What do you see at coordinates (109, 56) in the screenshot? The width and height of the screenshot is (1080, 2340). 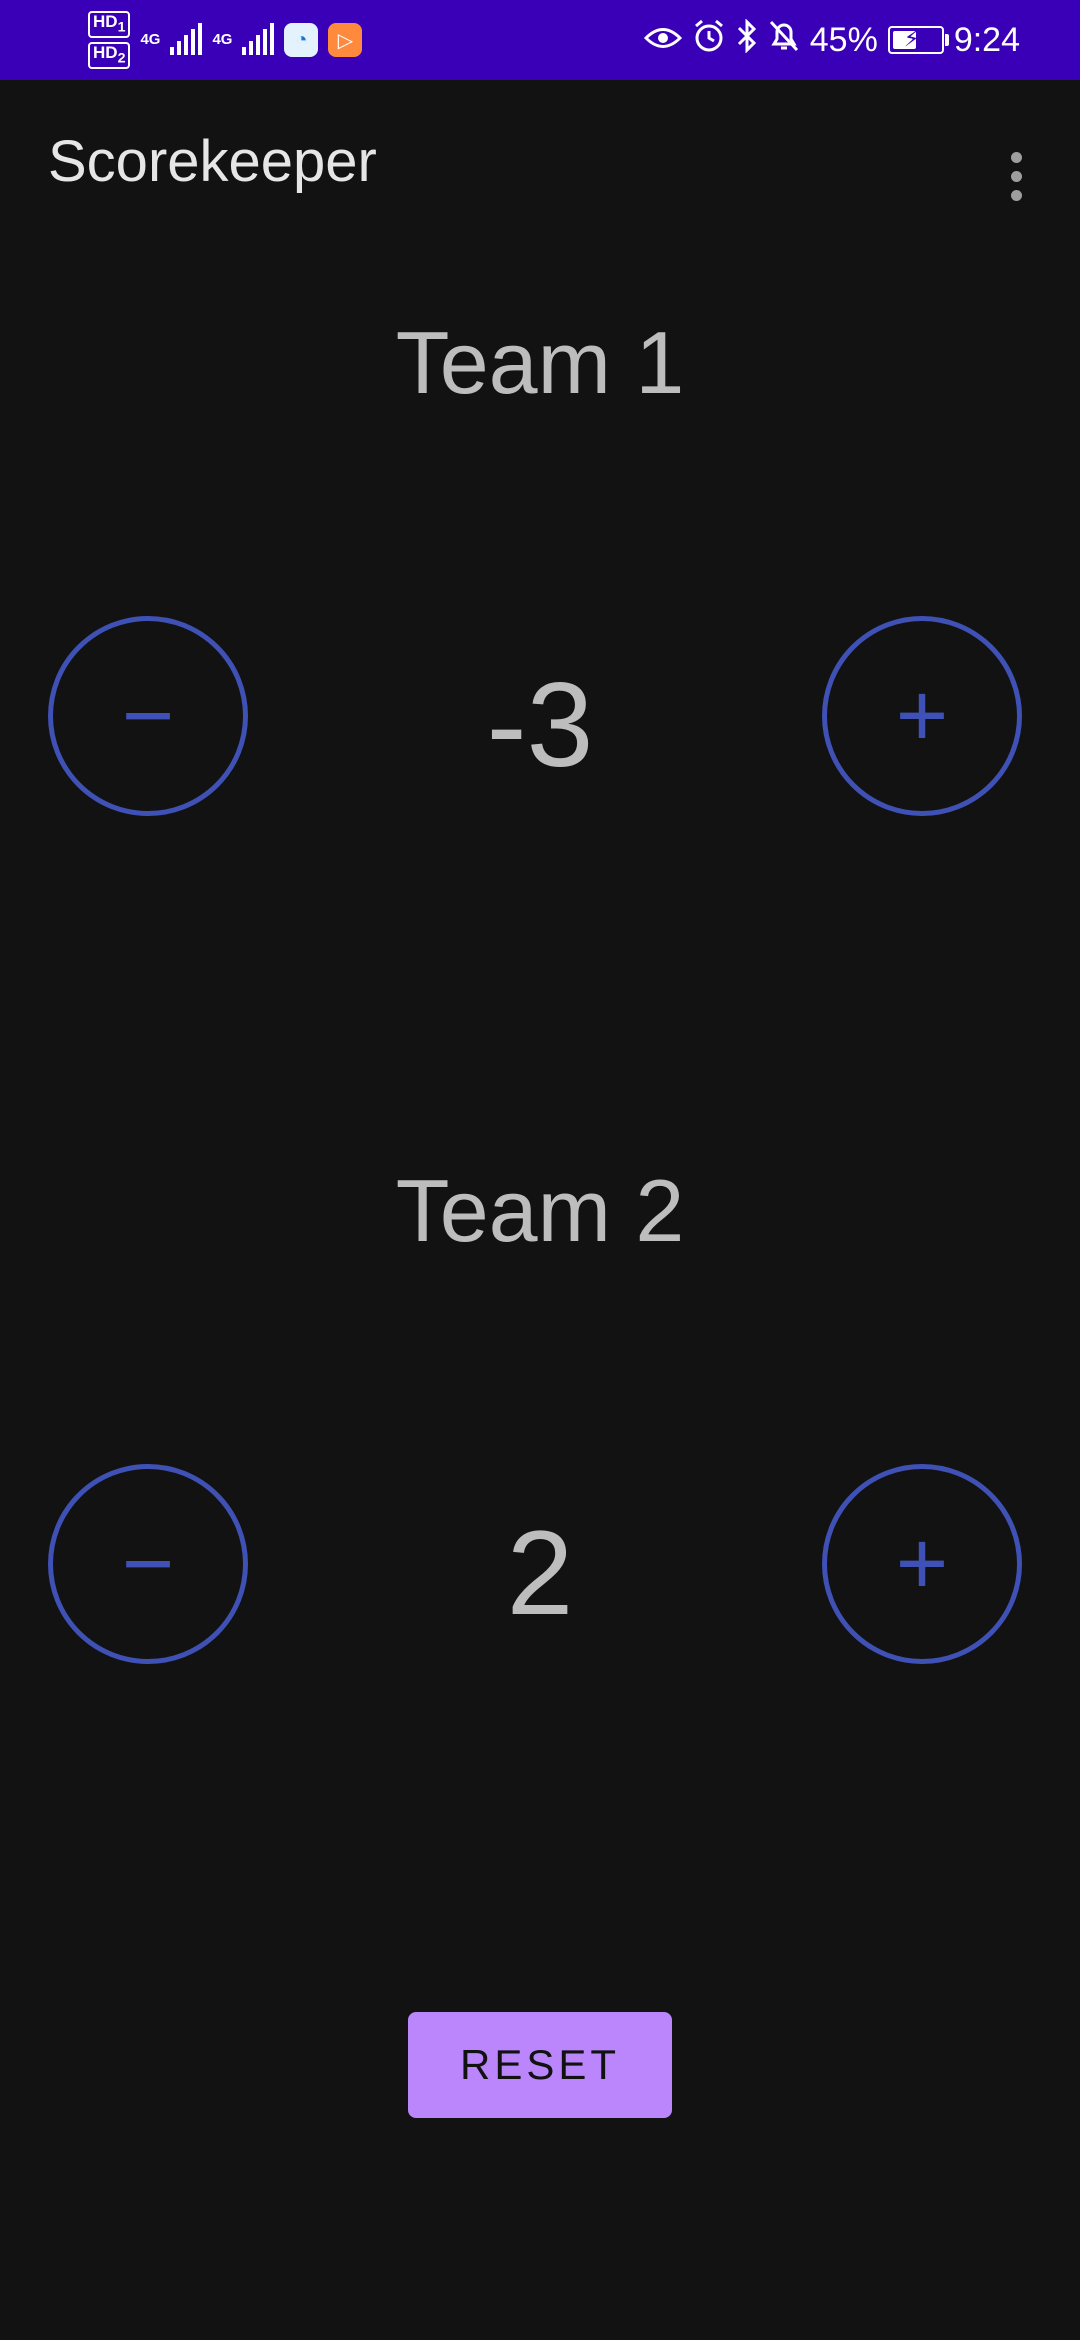 I see `sim2-hd-icon: HD2` at bounding box center [109, 56].